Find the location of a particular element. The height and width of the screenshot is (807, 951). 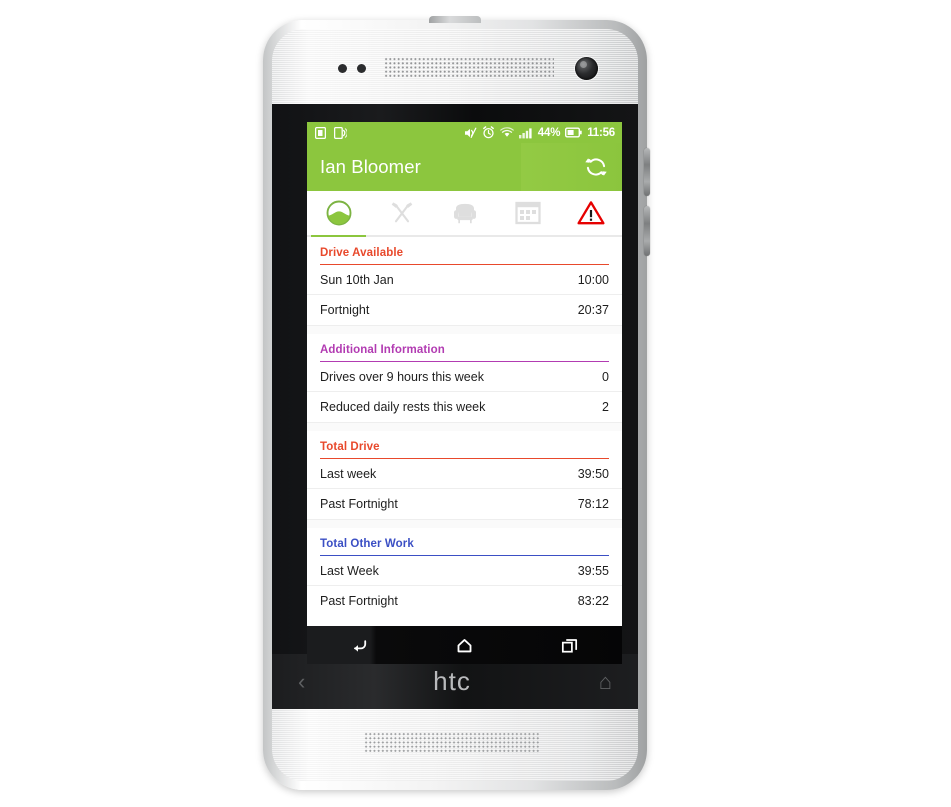

row-value: 39:55 is located at coordinates (593, 570).